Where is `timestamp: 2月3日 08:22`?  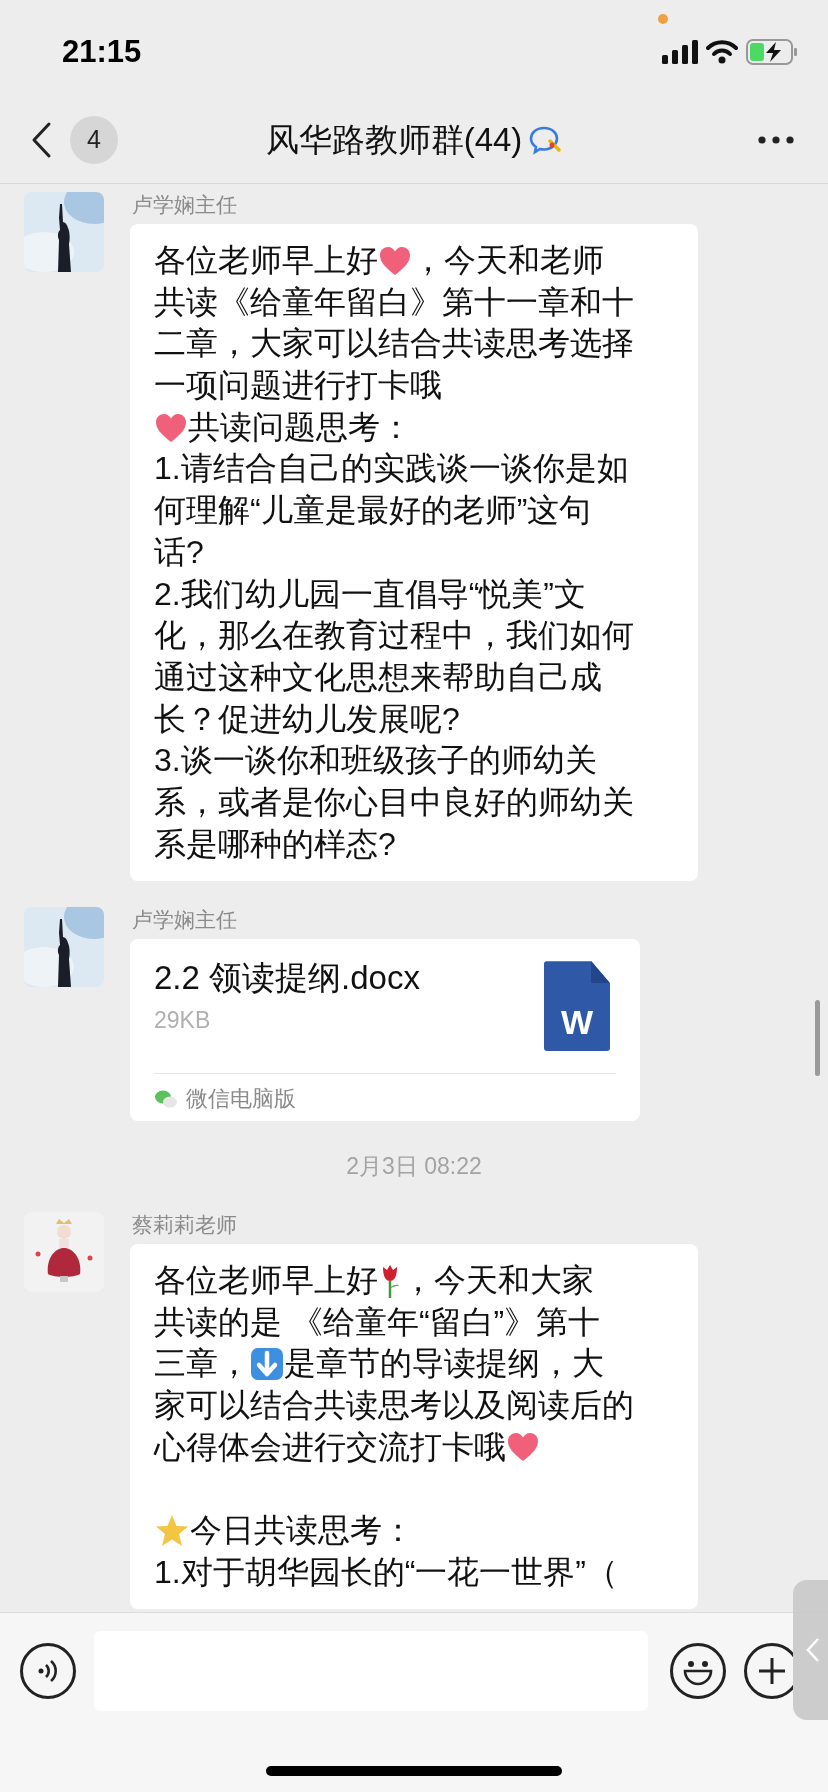 timestamp: 2月3日 08:22 is located at coordinates (414, 1167).